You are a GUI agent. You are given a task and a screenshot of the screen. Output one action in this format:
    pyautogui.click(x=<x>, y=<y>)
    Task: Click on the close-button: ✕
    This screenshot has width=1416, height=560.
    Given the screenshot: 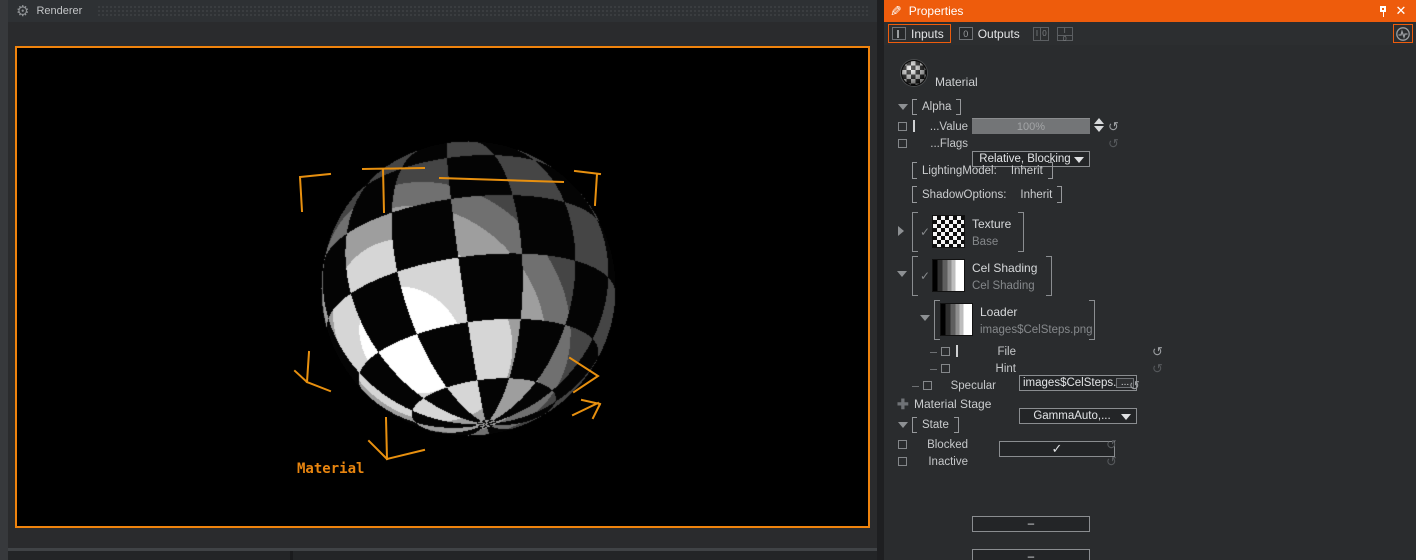 What is the action you would take?
    pyautogui.click(x=1401, y=11)
    